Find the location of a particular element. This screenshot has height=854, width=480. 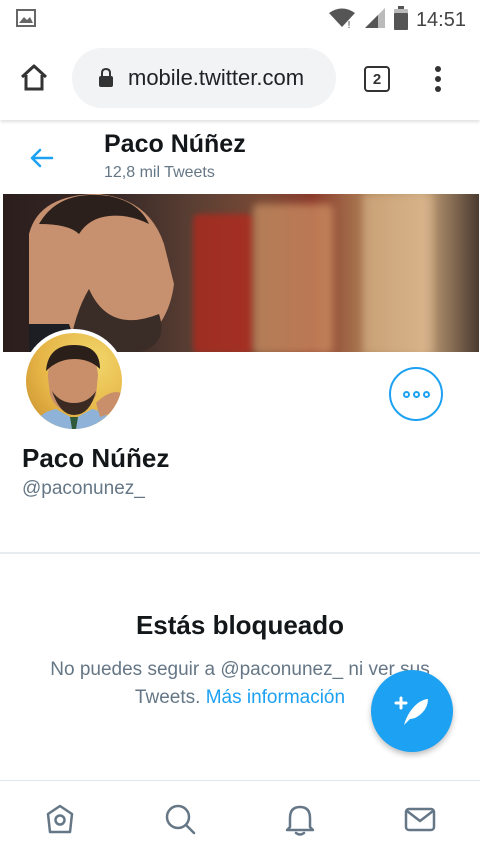

banner-portrait is located at coordinates (101, 273).